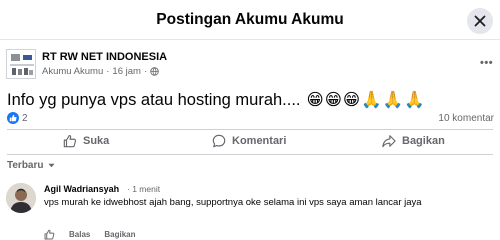  What do you see at coordinates (72, 71) in the screenshot?
I see `post-author: Akumu Akumu` at bounding box center [72, 71].